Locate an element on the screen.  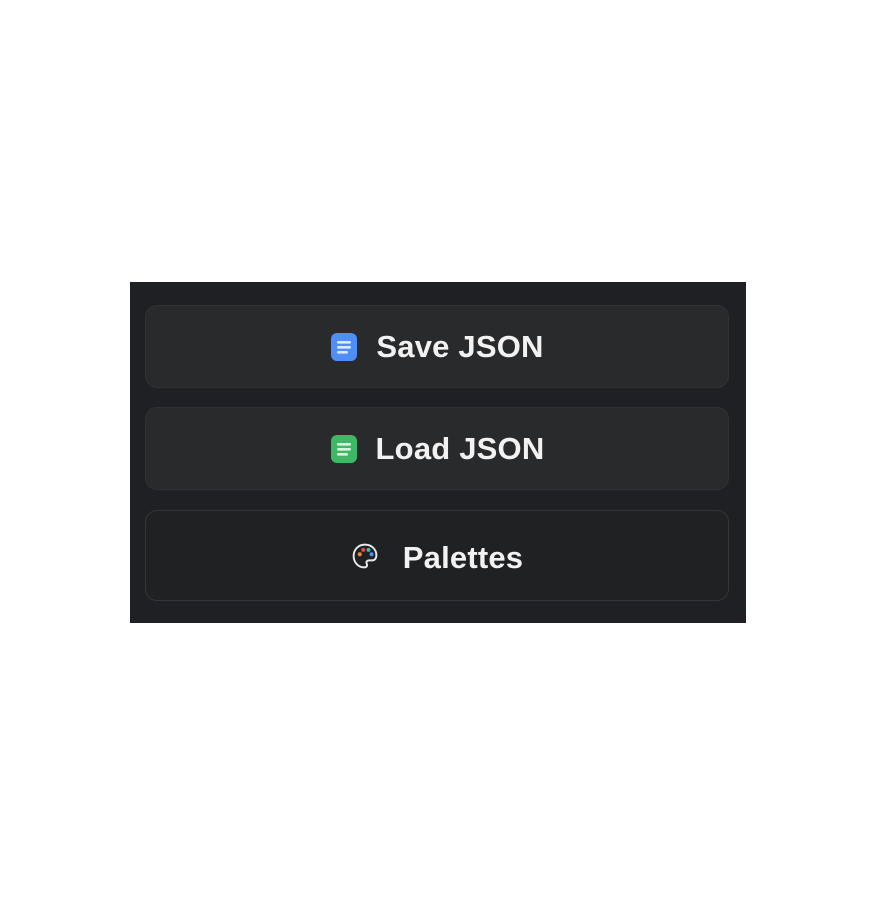
palettes-label: Palettes is located at coordinates (463, 557).